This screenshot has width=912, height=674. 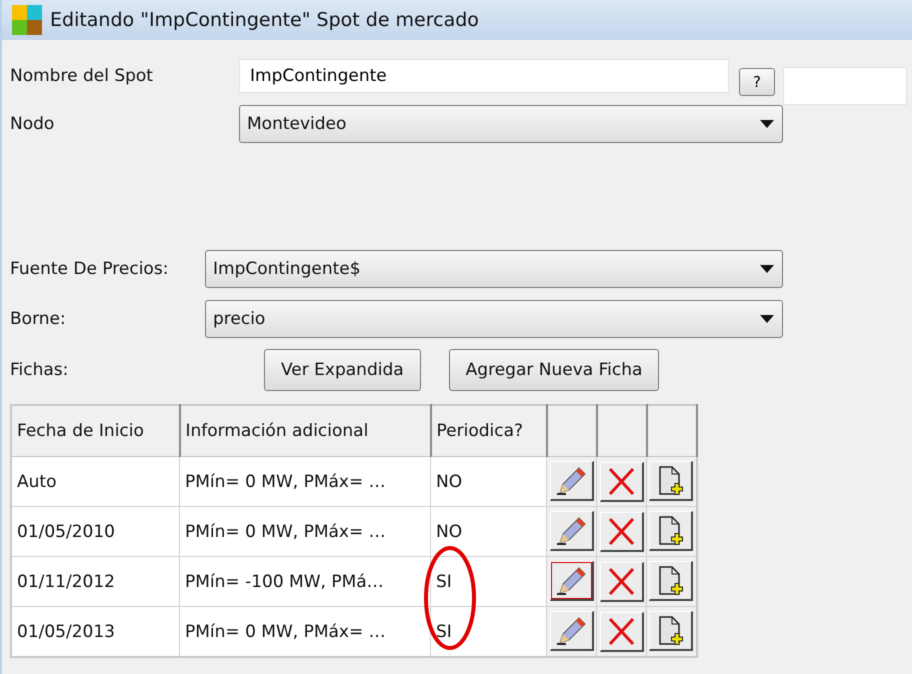 What do you see at coordinates (27, 20) in the screenshot?
I see `app-icon` at bounding box center [27, 20].